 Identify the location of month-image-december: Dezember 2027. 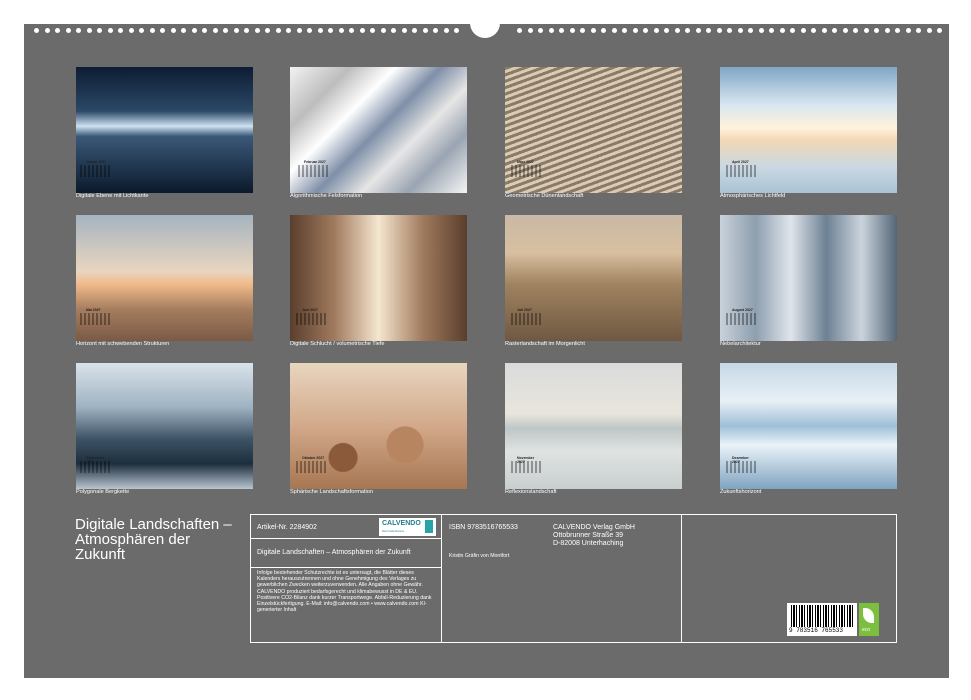
(808, 426).